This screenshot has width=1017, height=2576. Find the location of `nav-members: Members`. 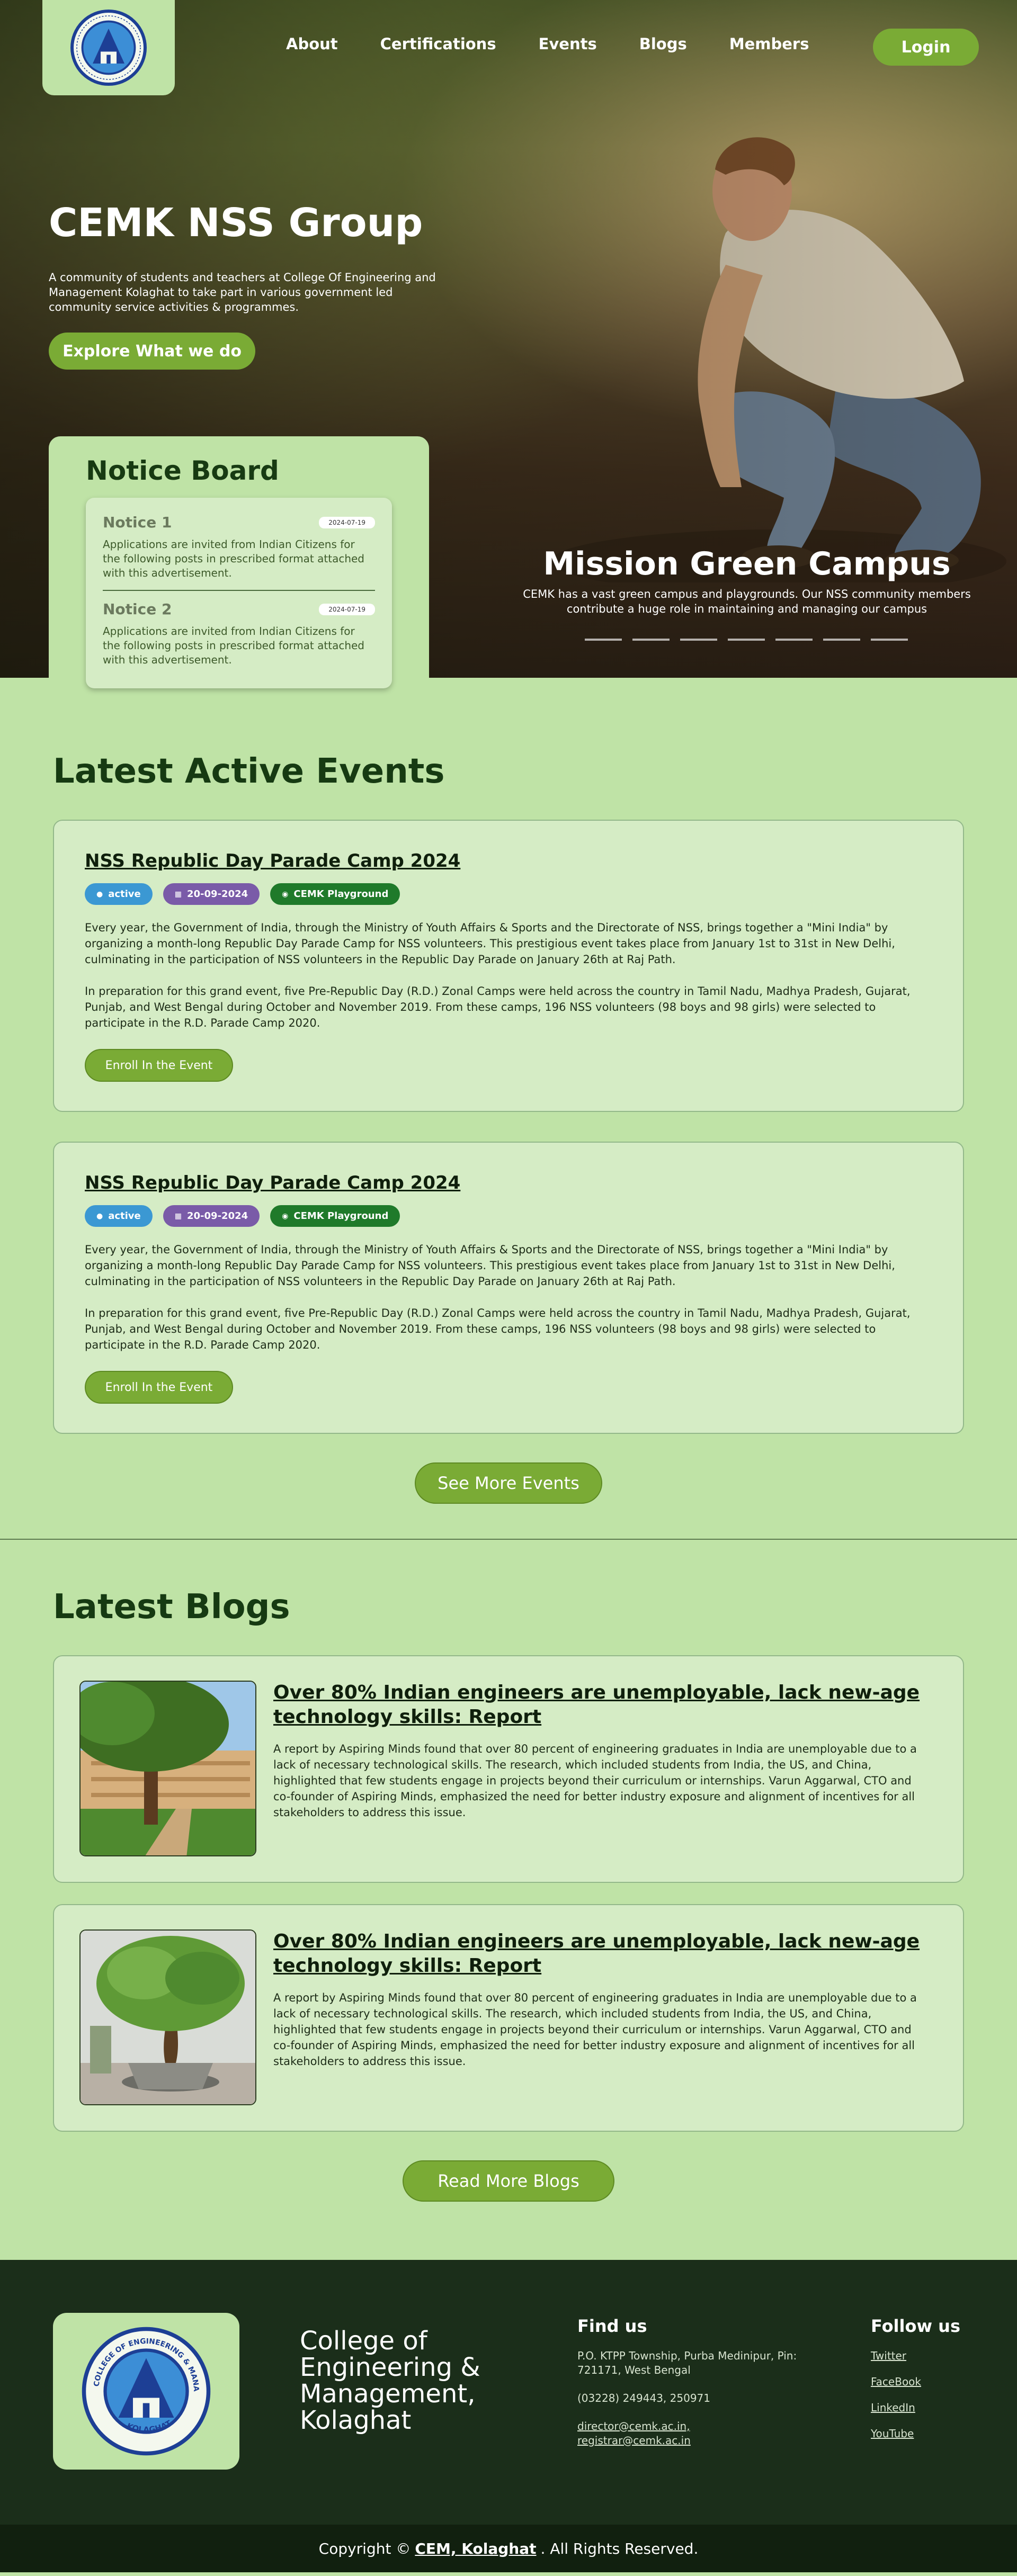

nav-members: Members is located at coordinates (769, 44).